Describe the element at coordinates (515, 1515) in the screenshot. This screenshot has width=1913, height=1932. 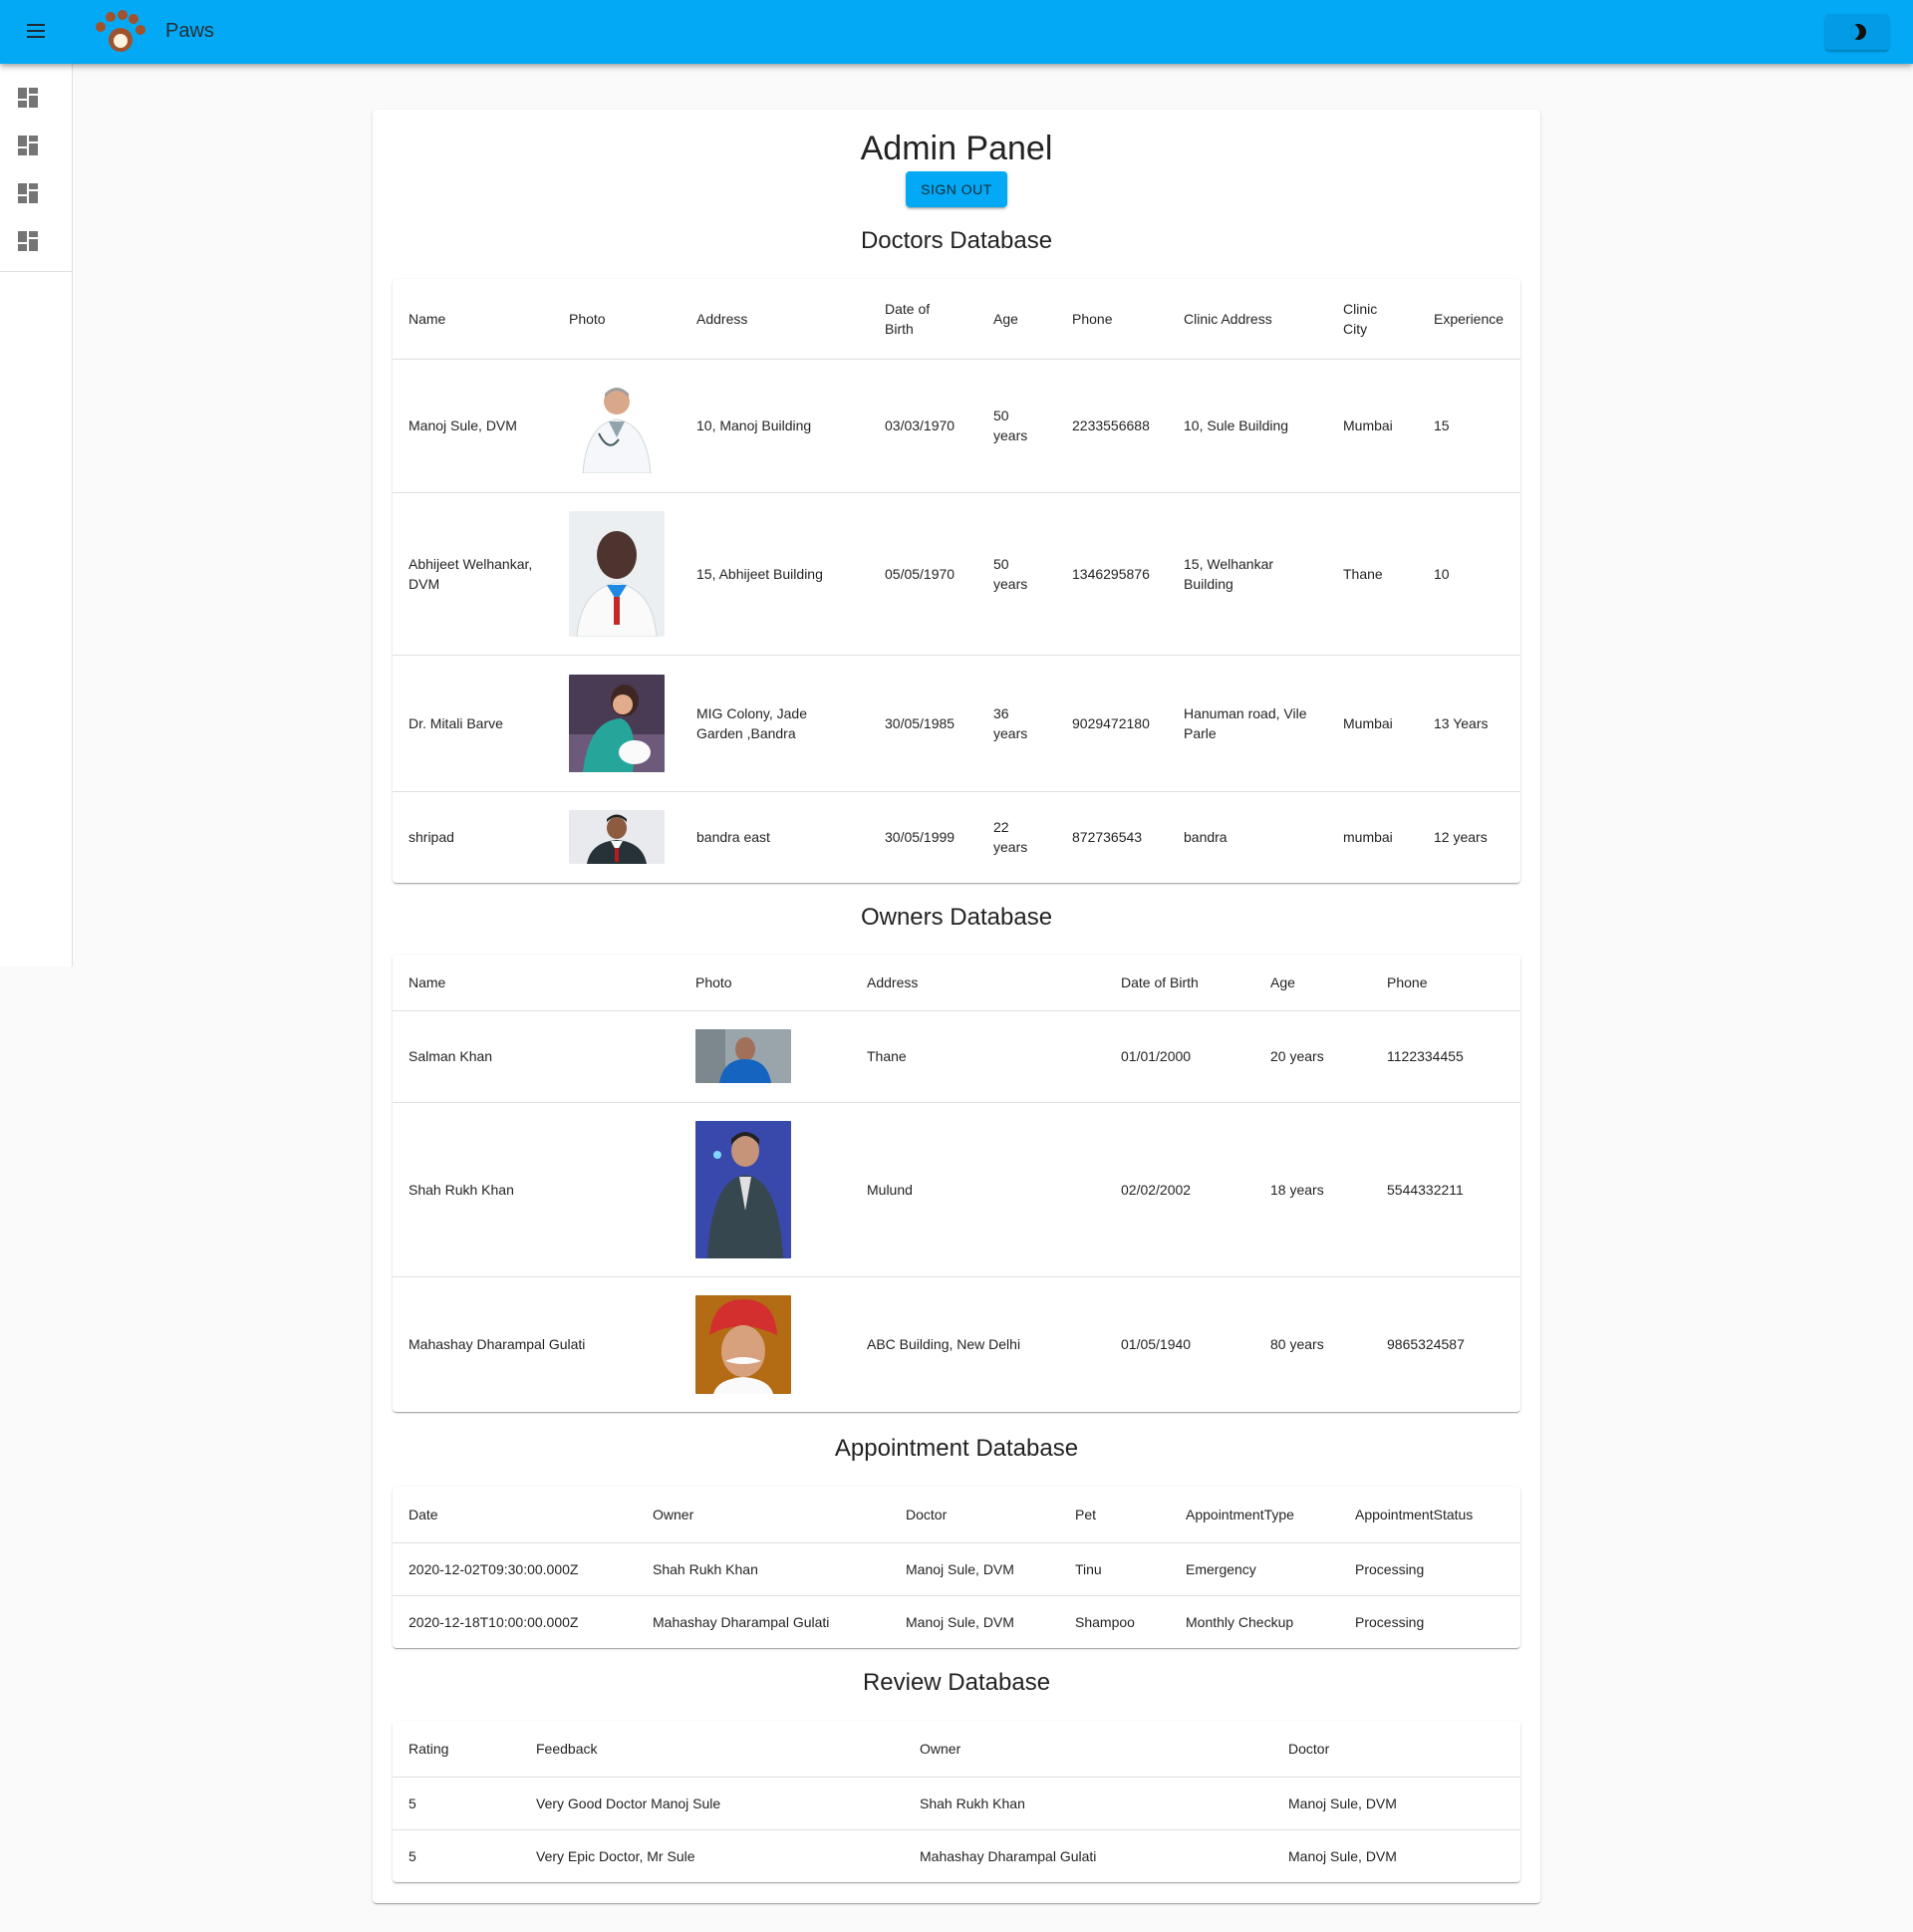
I see `column-header: Date` at that location.